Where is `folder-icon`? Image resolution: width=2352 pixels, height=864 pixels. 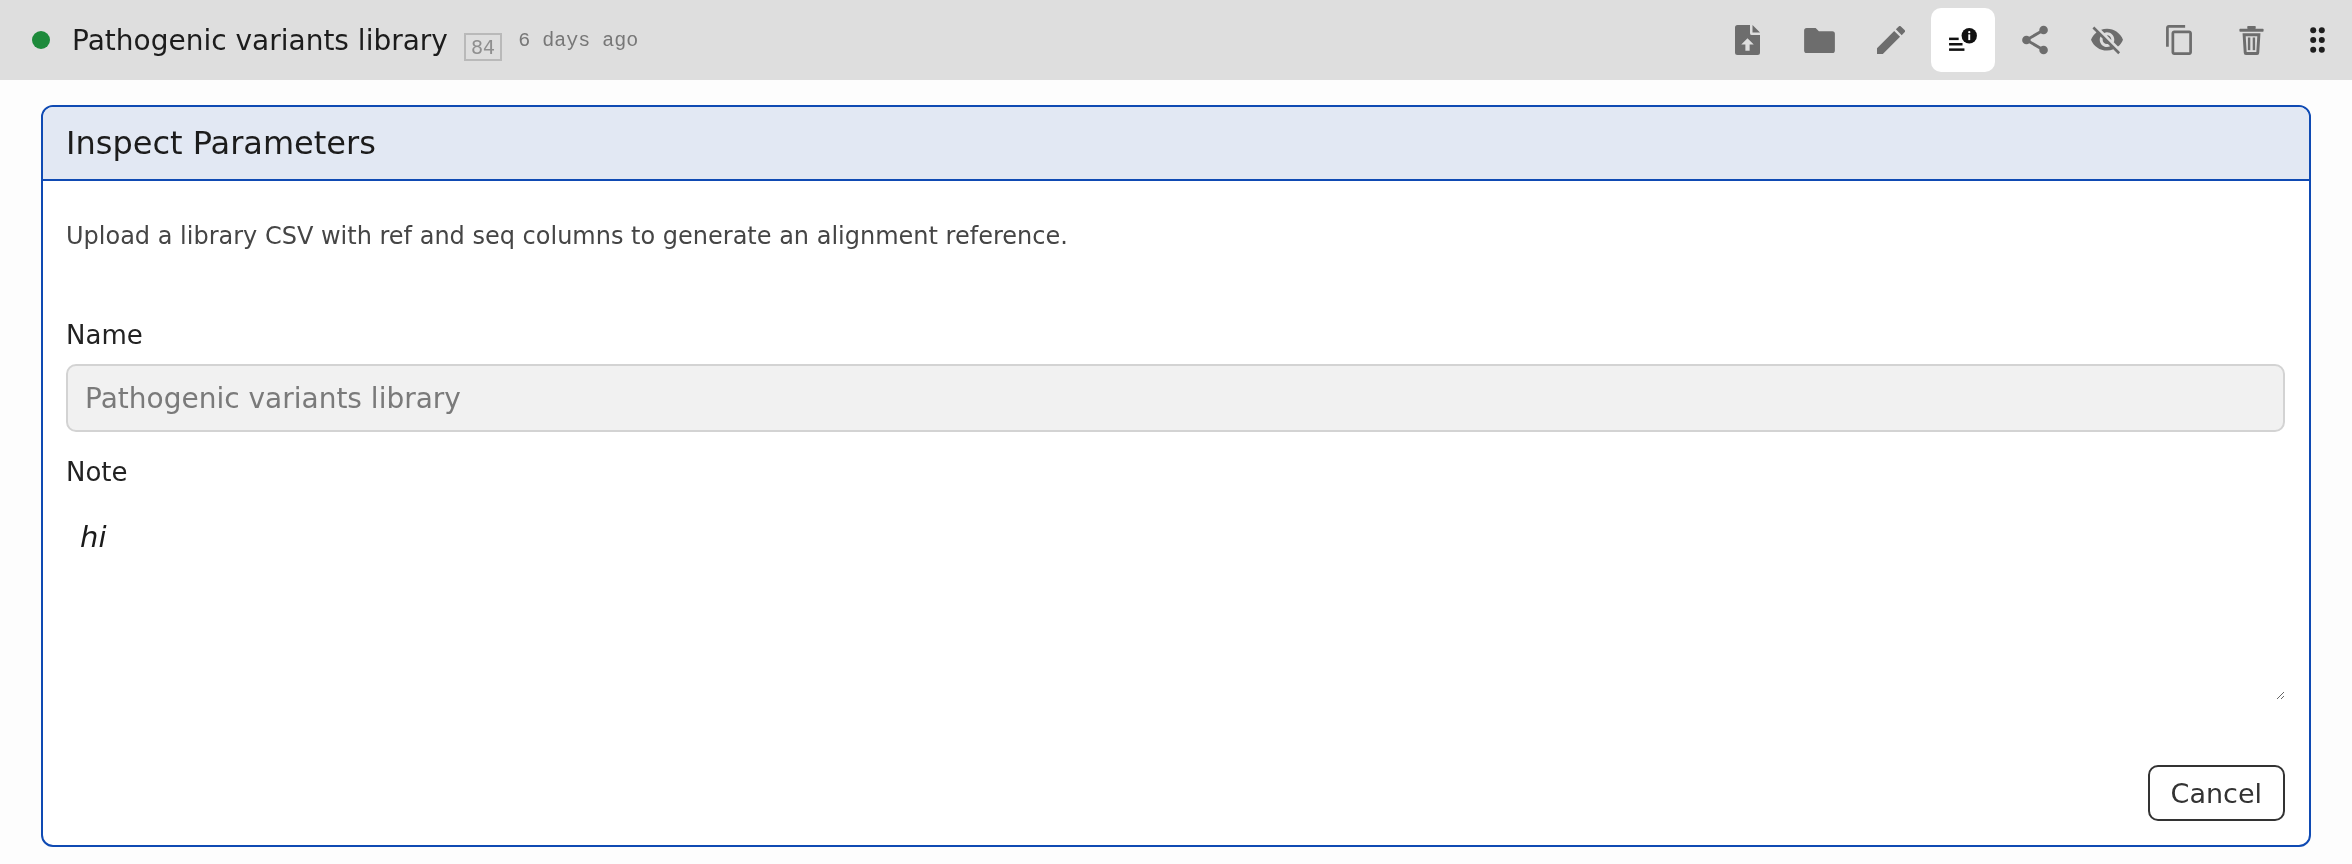 folder-icon is located at coordinates (1819, 40).